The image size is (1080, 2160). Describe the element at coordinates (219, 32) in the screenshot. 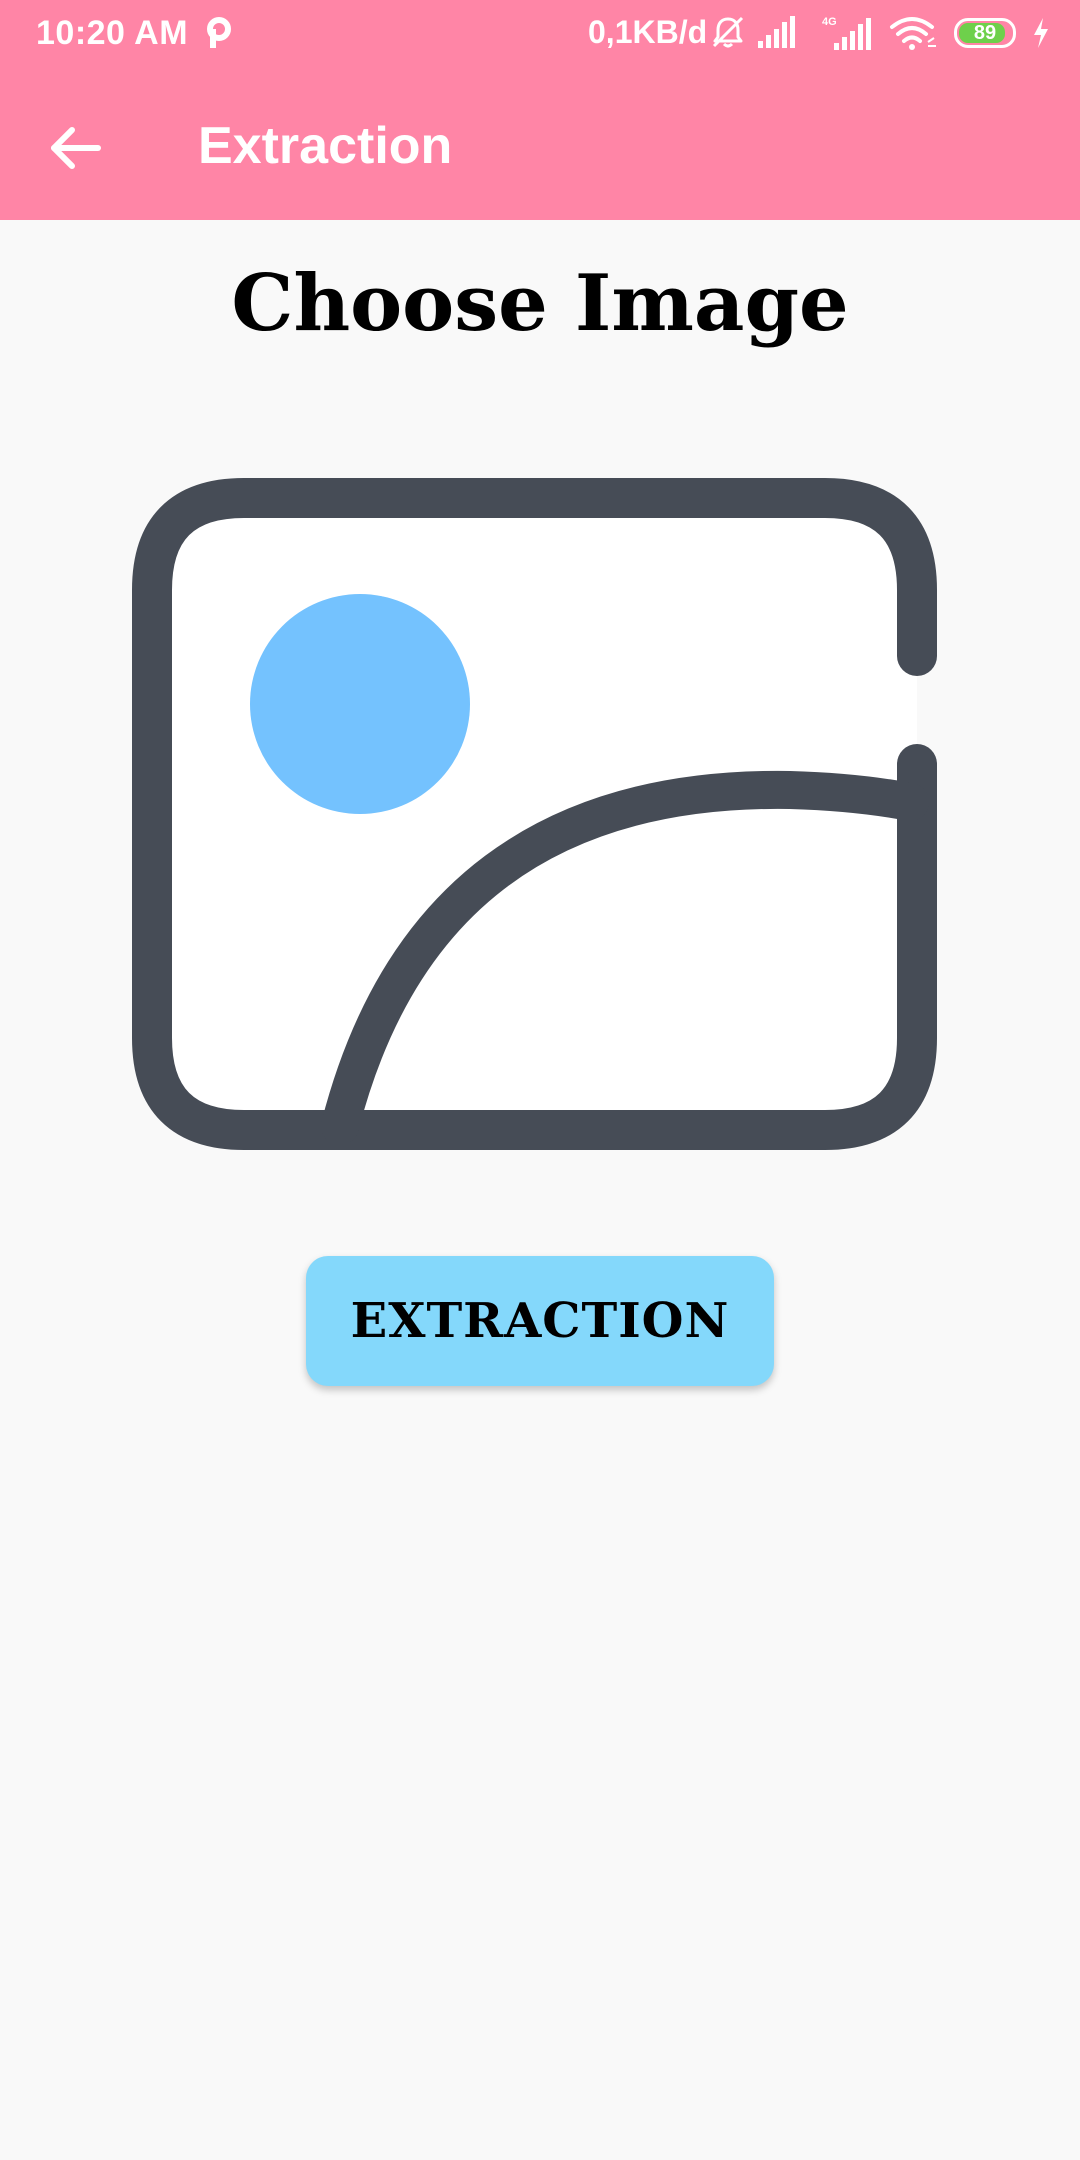

I see `parking-icon` at that location.